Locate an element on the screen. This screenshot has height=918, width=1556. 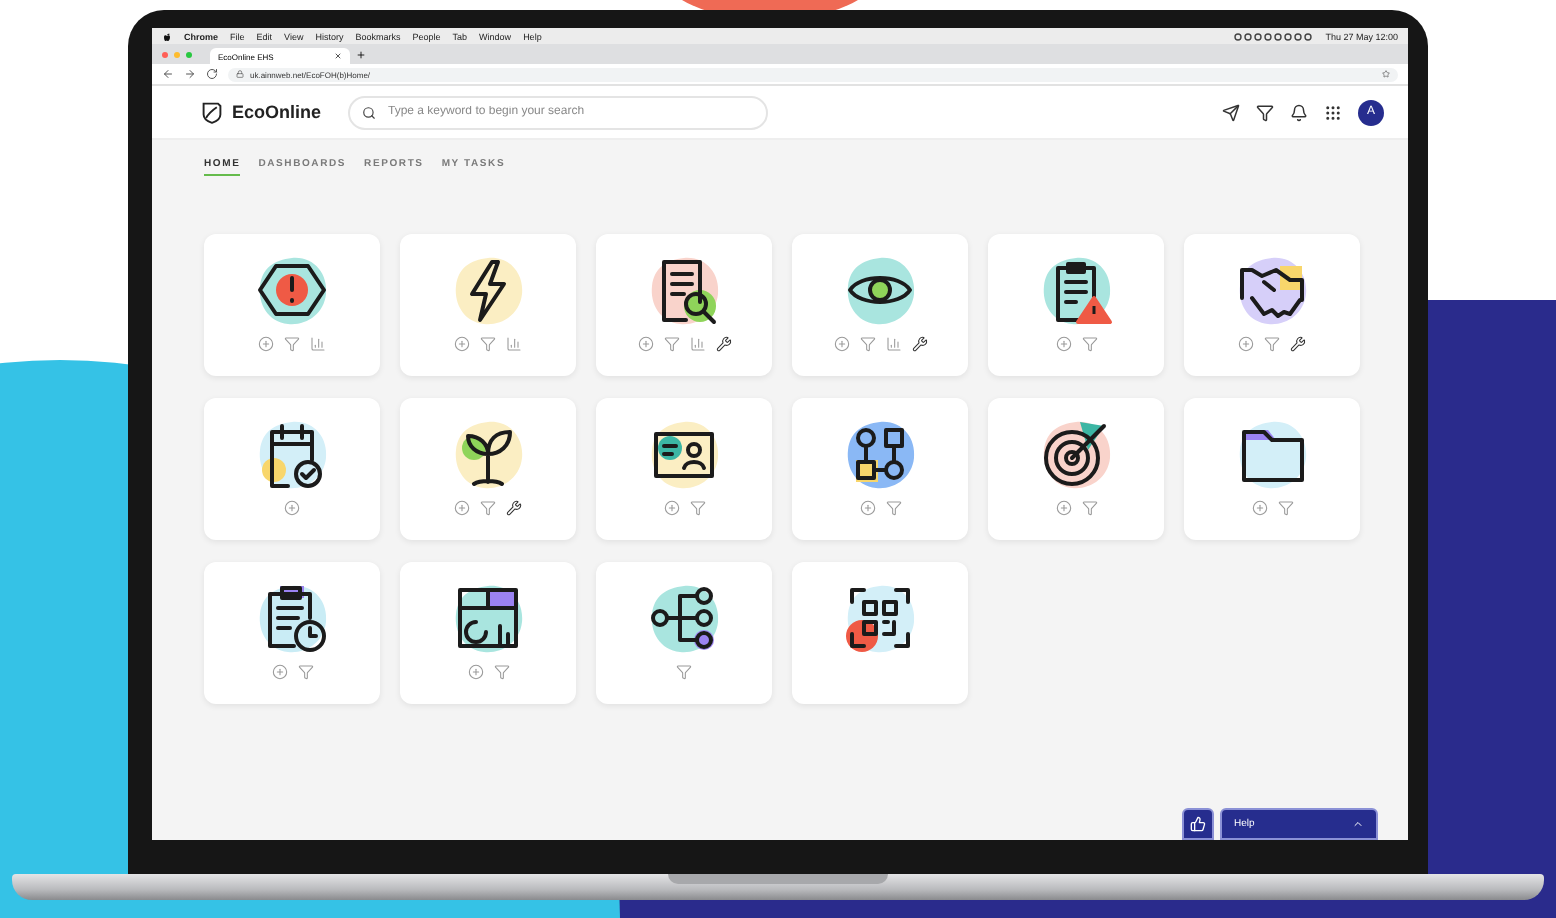
thumbs-up-icon is located at coordinates (1198, 824).